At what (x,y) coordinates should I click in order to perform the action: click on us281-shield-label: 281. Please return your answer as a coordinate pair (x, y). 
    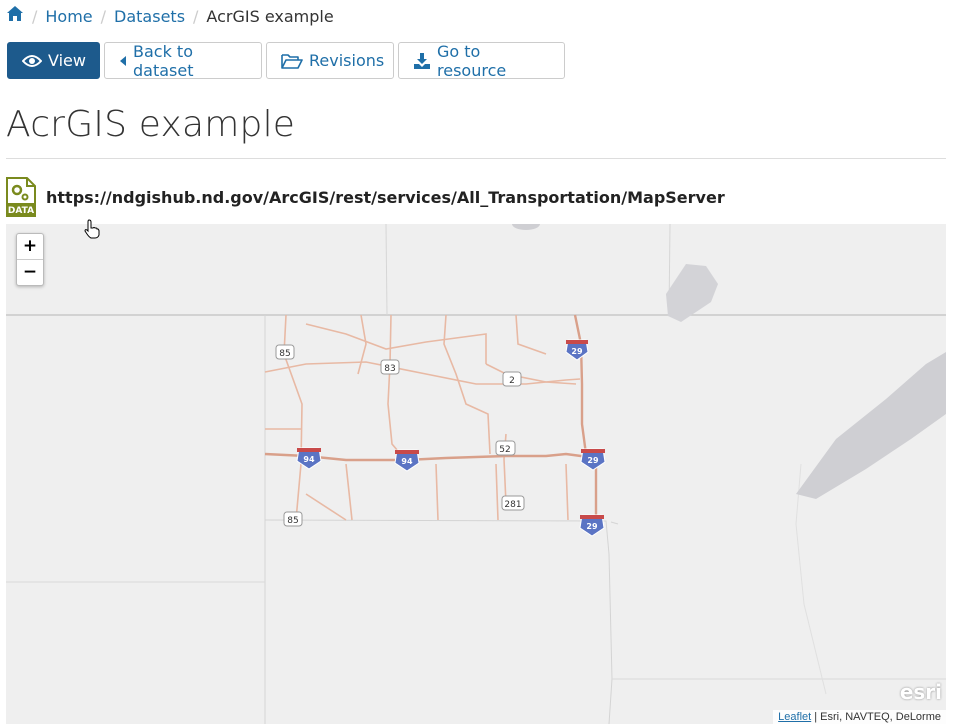
    Looking at the image, I should click on (512, 505).